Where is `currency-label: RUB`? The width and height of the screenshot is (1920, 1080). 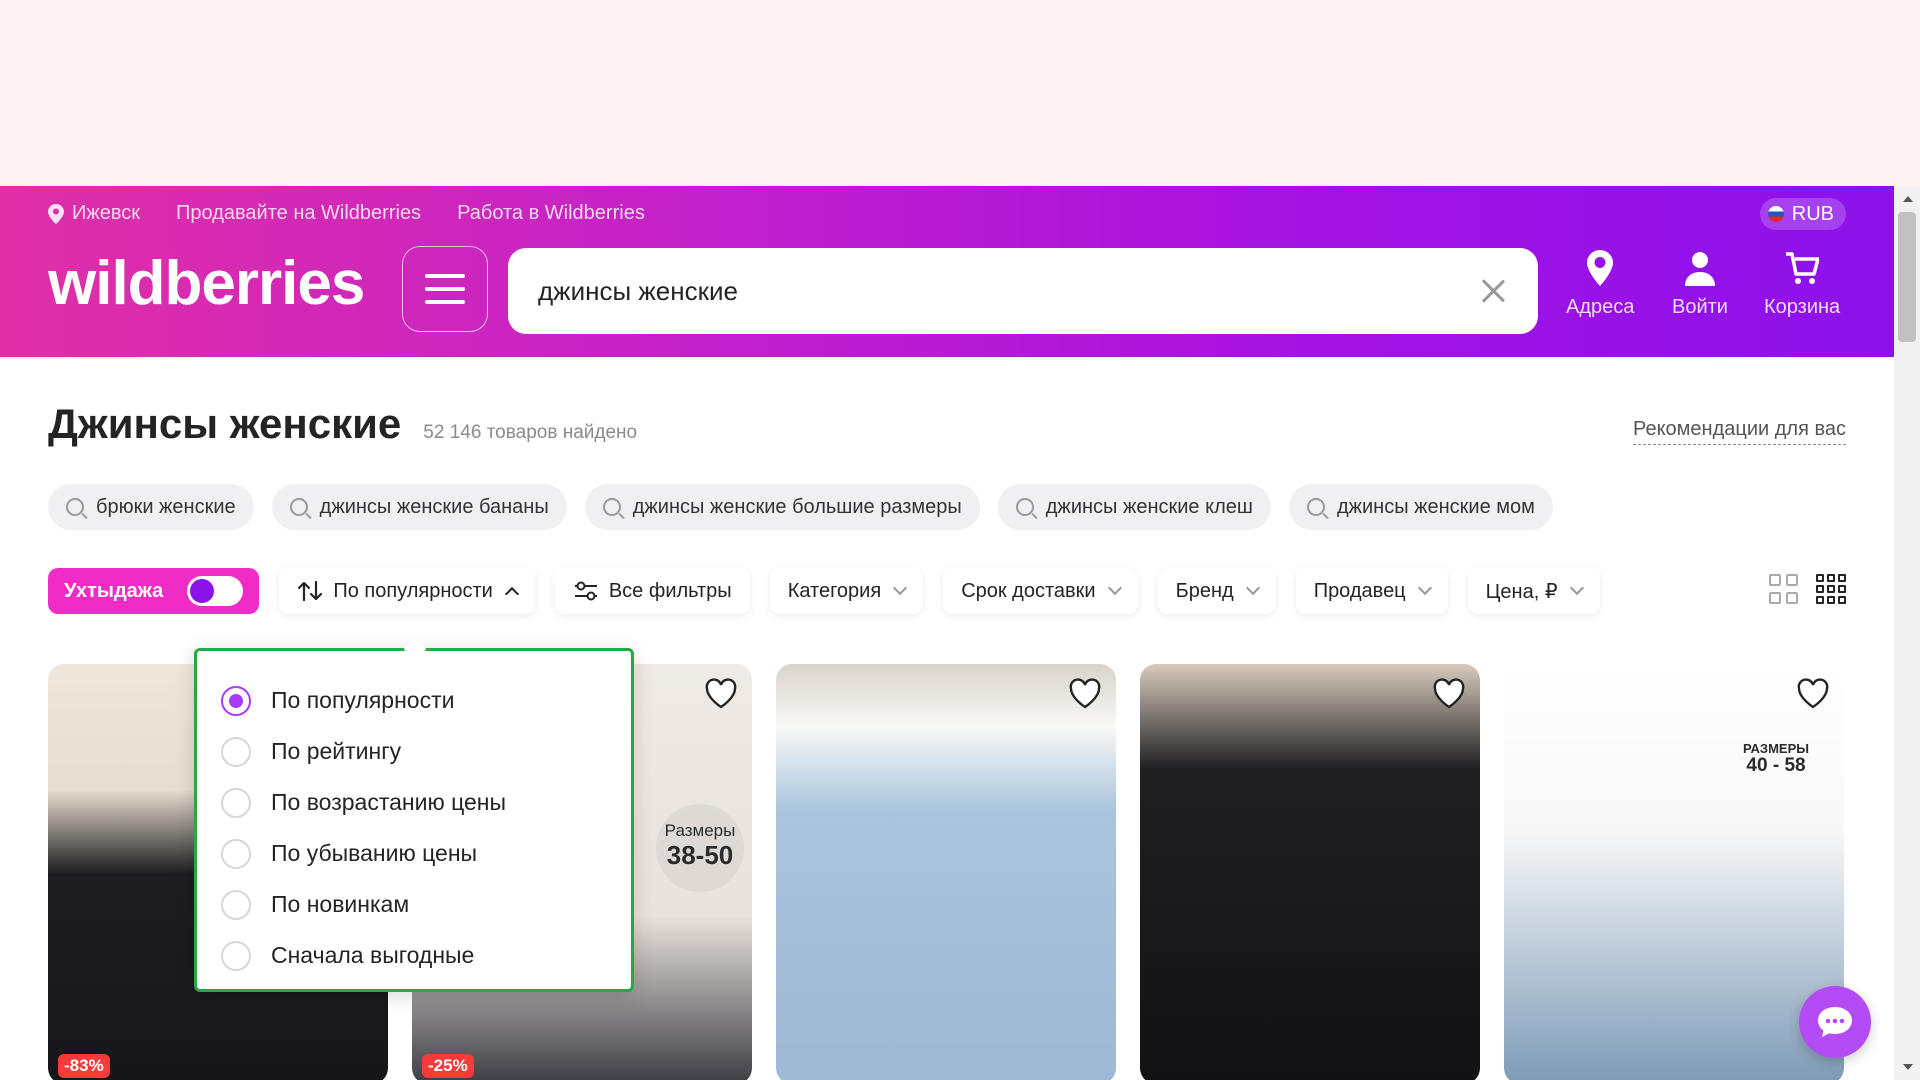
currency-label: RUB is located at coordinates (1812, 213).